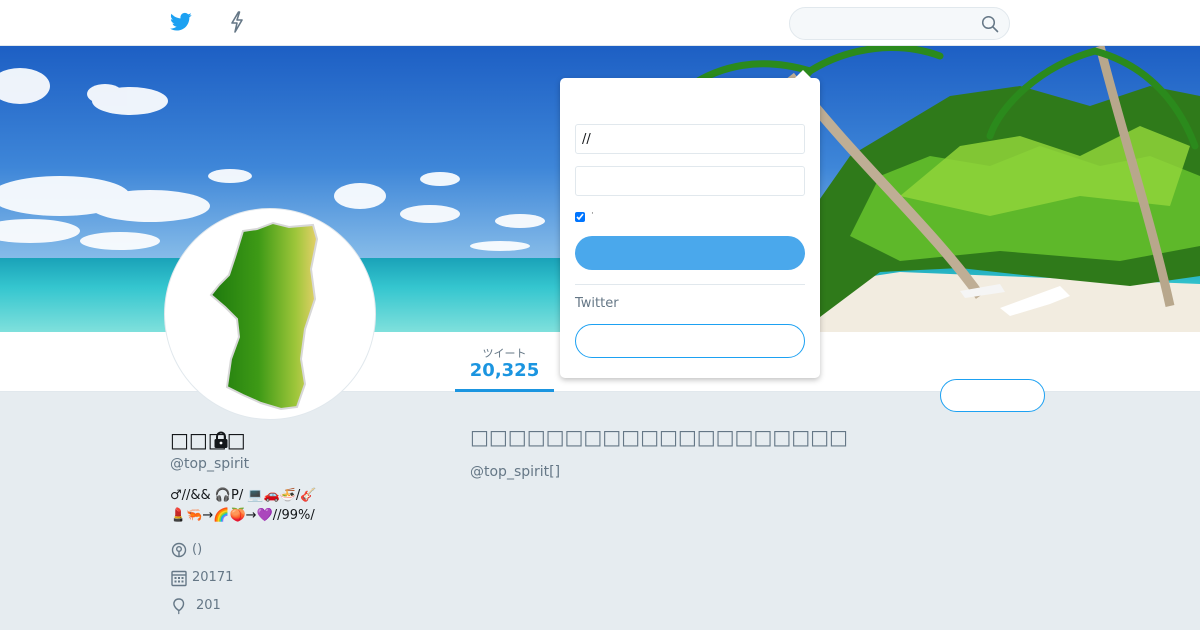 The height and width of the screenshot is (630, 1200). I want to click on signup-prompt: Twitter, so click(597, 303).